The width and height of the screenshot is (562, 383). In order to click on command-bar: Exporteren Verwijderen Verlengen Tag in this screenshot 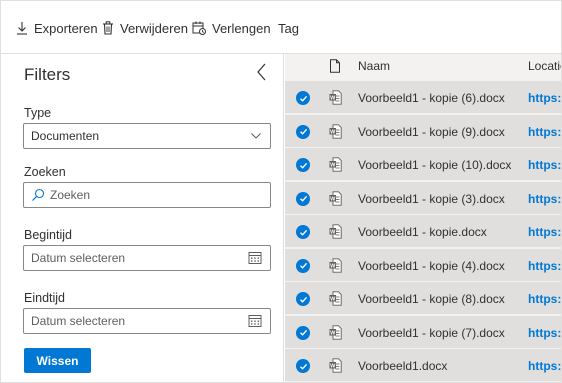, I will do `click(281, 27)`.